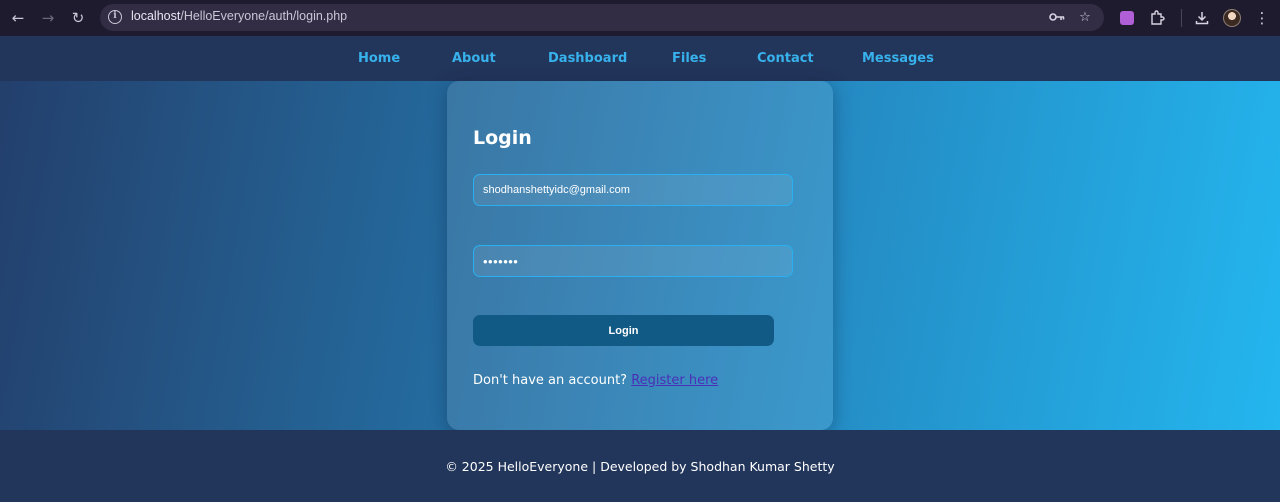 This screenshot has width=1280, height=502. Describe the element at coordinates (633, 190) in the screenshot. I see `email-field` at that location.